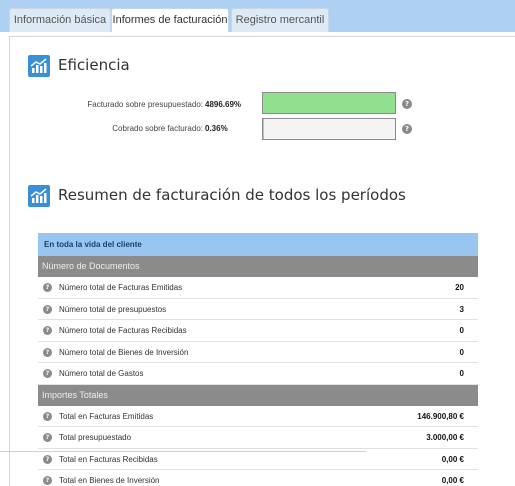 The width and height of the screenshot is (515, 486). I want to click on row-value: 3.000,00 €, so click(445, 437).